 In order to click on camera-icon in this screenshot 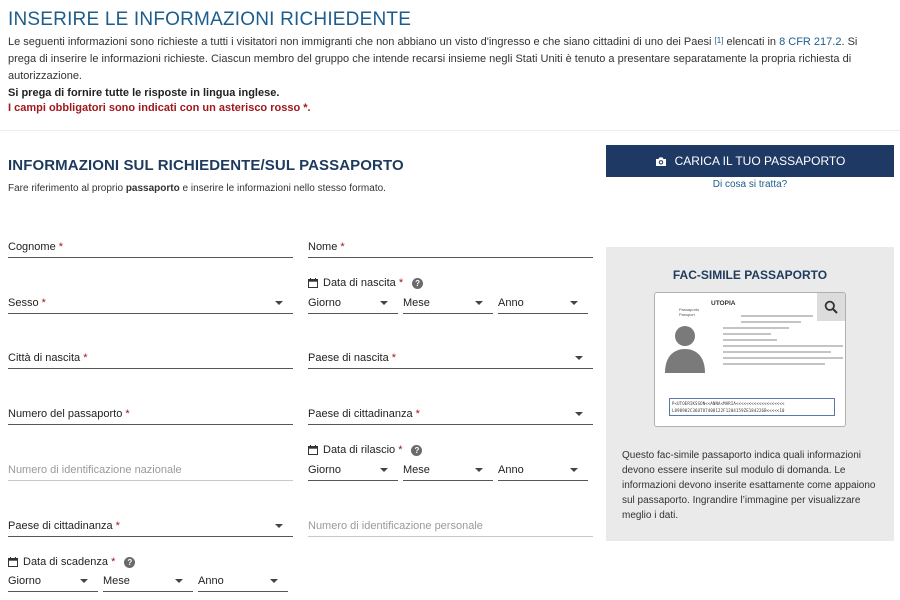, I will do `click(660, 161)`.